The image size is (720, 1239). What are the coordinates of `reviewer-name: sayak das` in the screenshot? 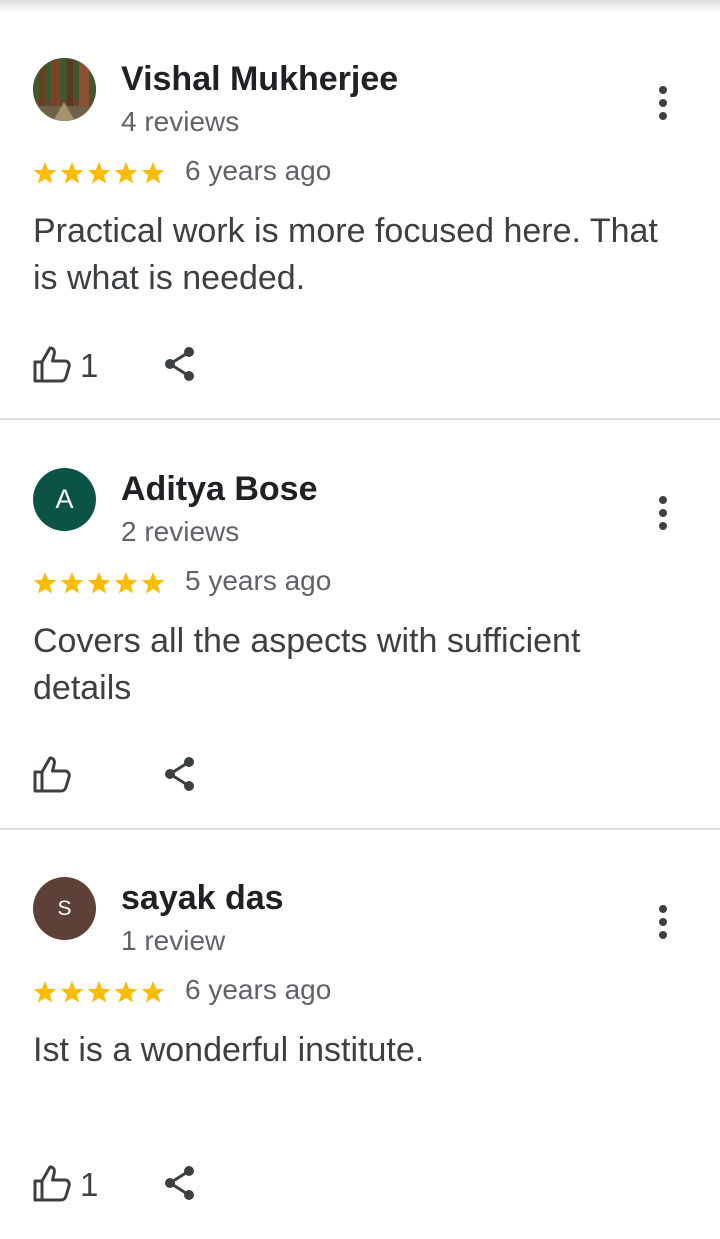 It's located at (202, 898).